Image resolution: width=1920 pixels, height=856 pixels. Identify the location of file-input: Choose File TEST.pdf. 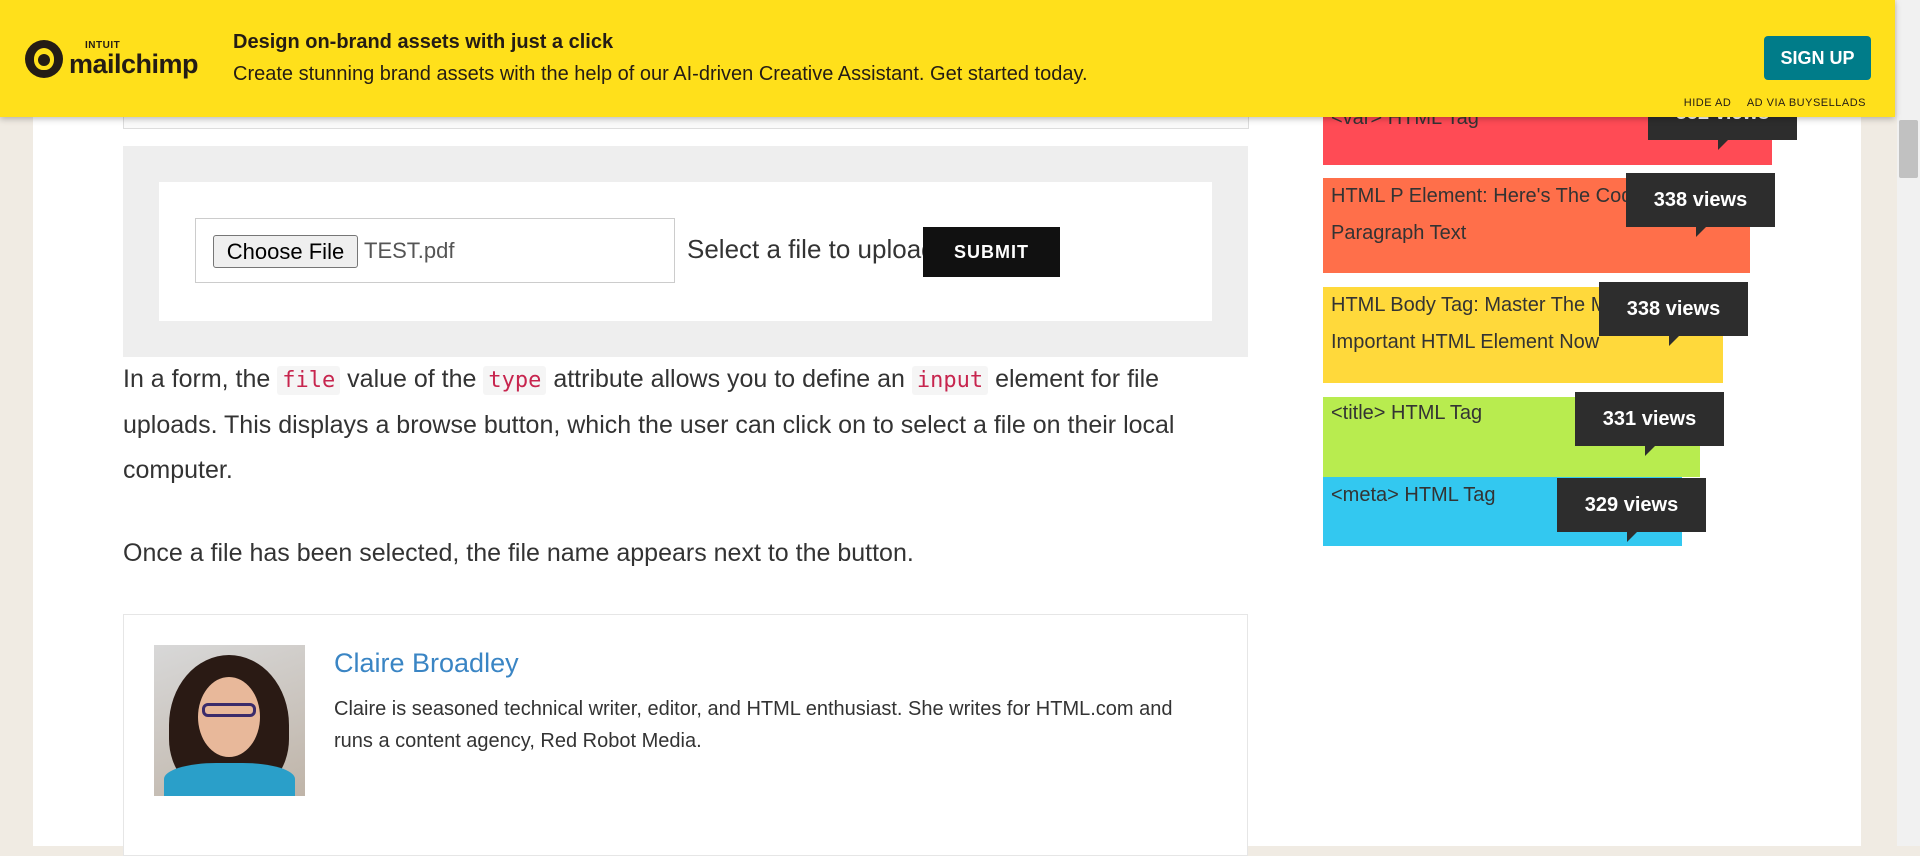
(435, 250).